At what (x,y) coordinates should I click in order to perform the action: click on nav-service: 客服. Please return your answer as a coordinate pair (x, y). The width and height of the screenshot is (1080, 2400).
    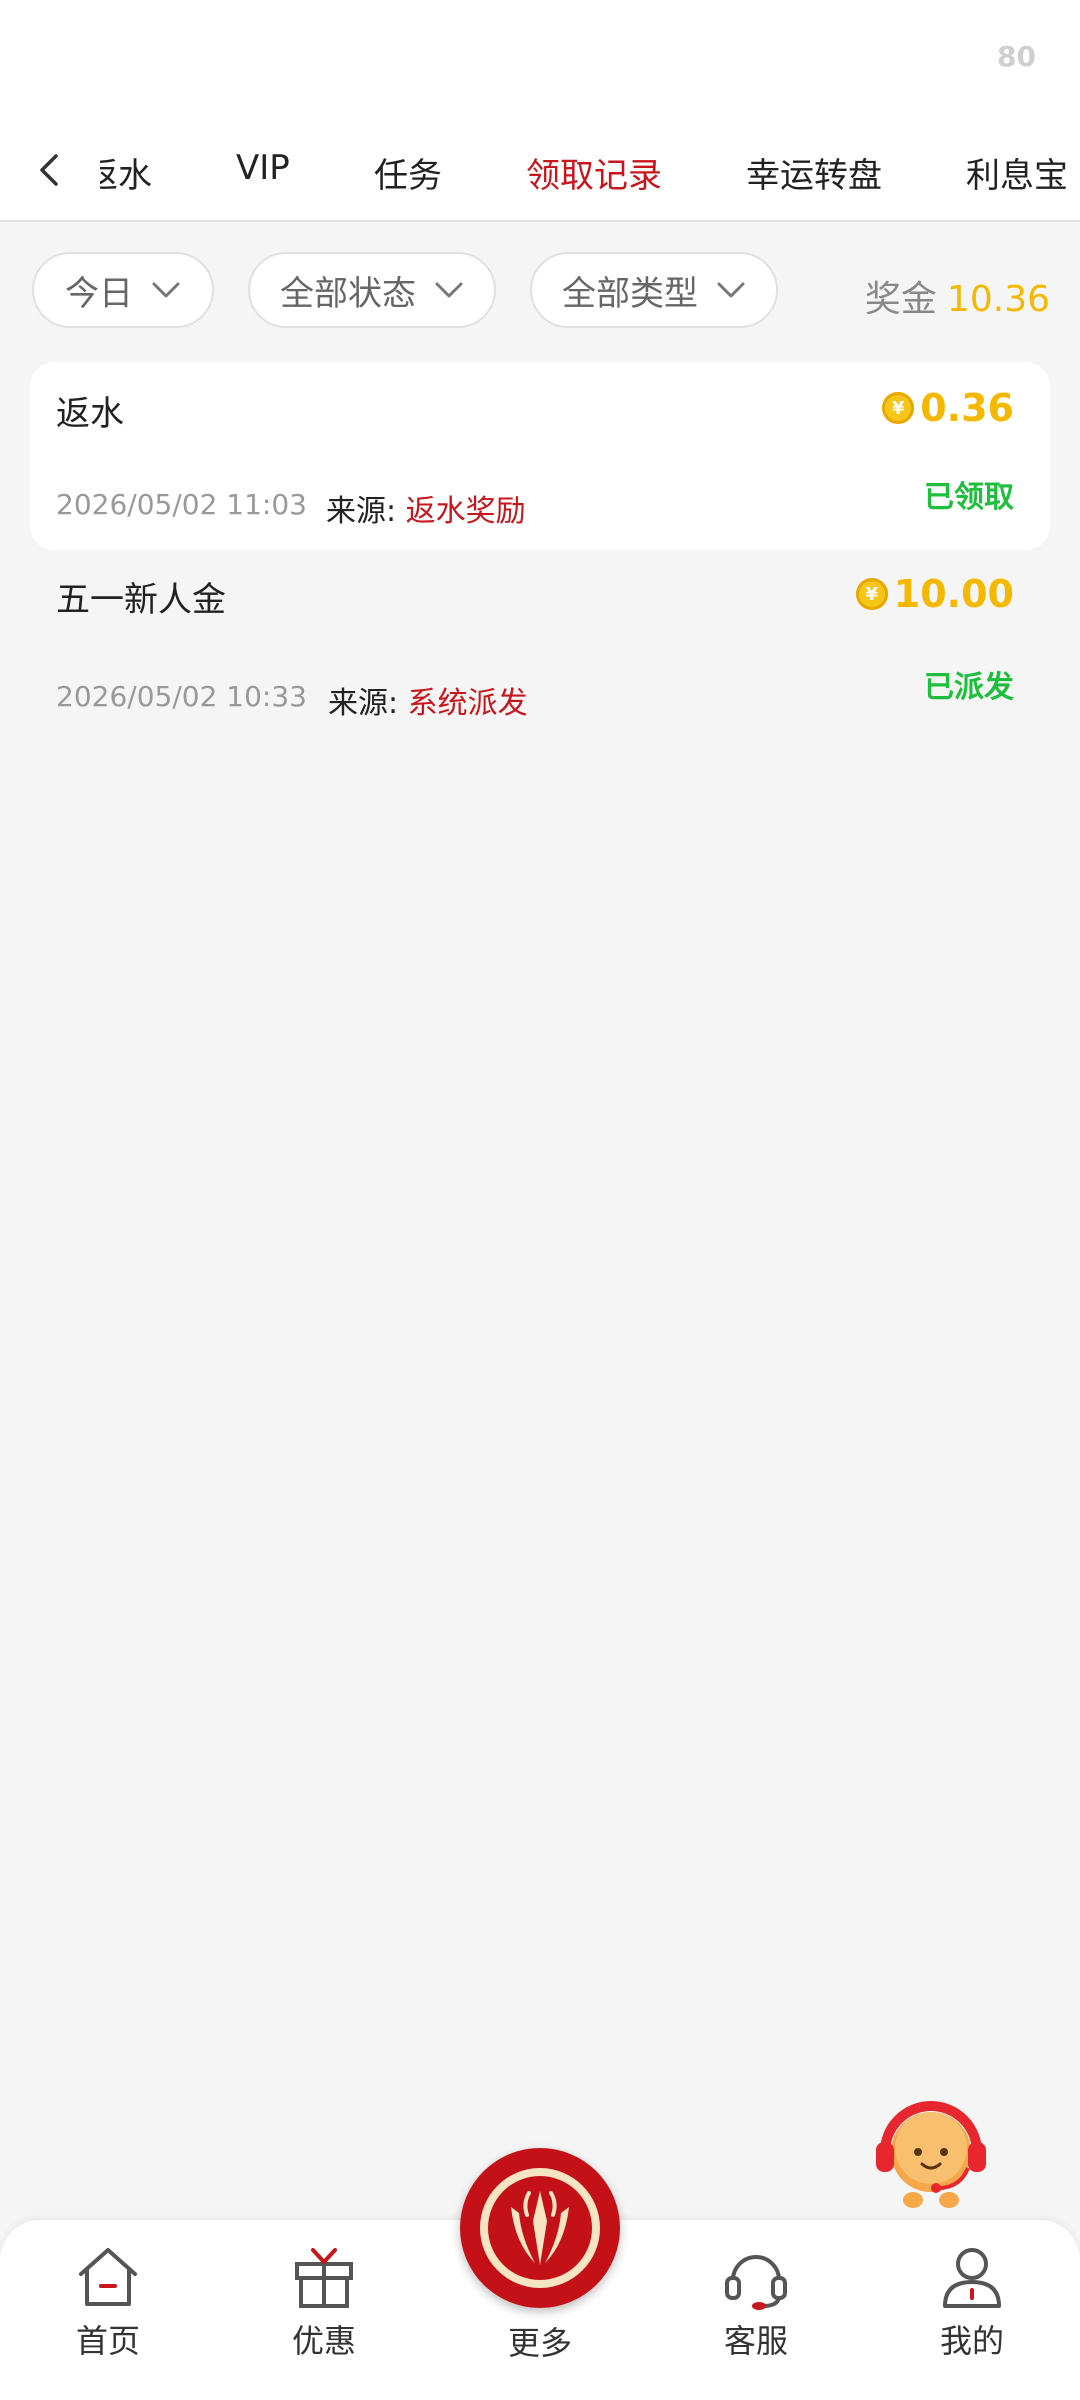
    Looking at the image, I should click on (756, 2314).